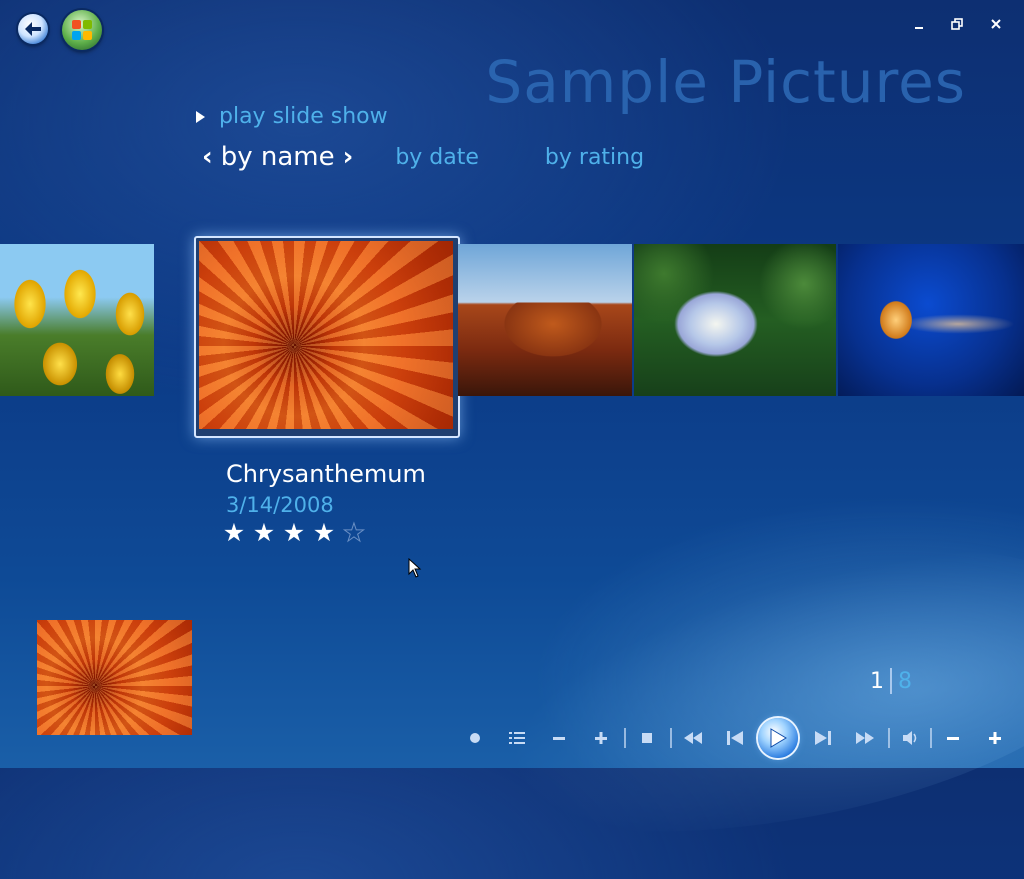 The height and width of the screenshot is (879, 1024). I want to click on mute-button, so click(911, 738).